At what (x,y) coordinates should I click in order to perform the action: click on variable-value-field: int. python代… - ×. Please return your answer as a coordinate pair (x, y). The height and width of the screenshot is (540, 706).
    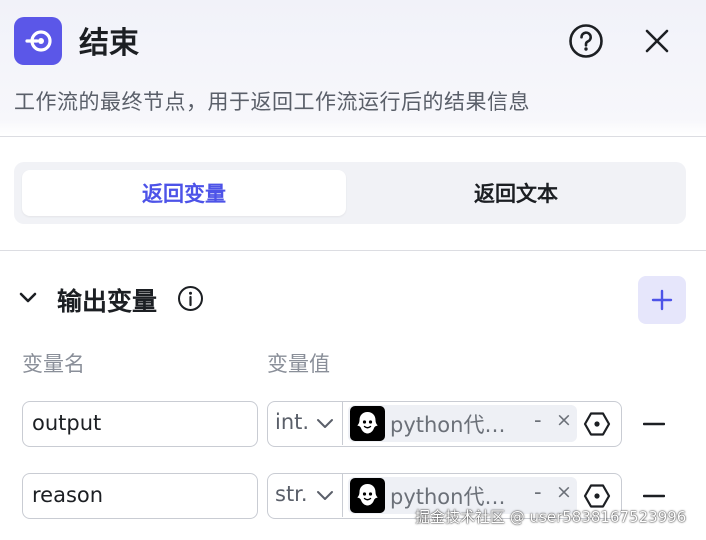
    Looking at the image, I should click on (444, 424).